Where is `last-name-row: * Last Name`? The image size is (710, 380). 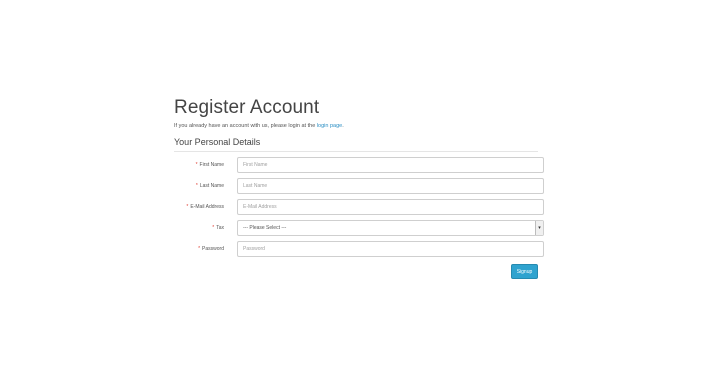
last-name-row: * Last Name is located at coordinates (359, 186).